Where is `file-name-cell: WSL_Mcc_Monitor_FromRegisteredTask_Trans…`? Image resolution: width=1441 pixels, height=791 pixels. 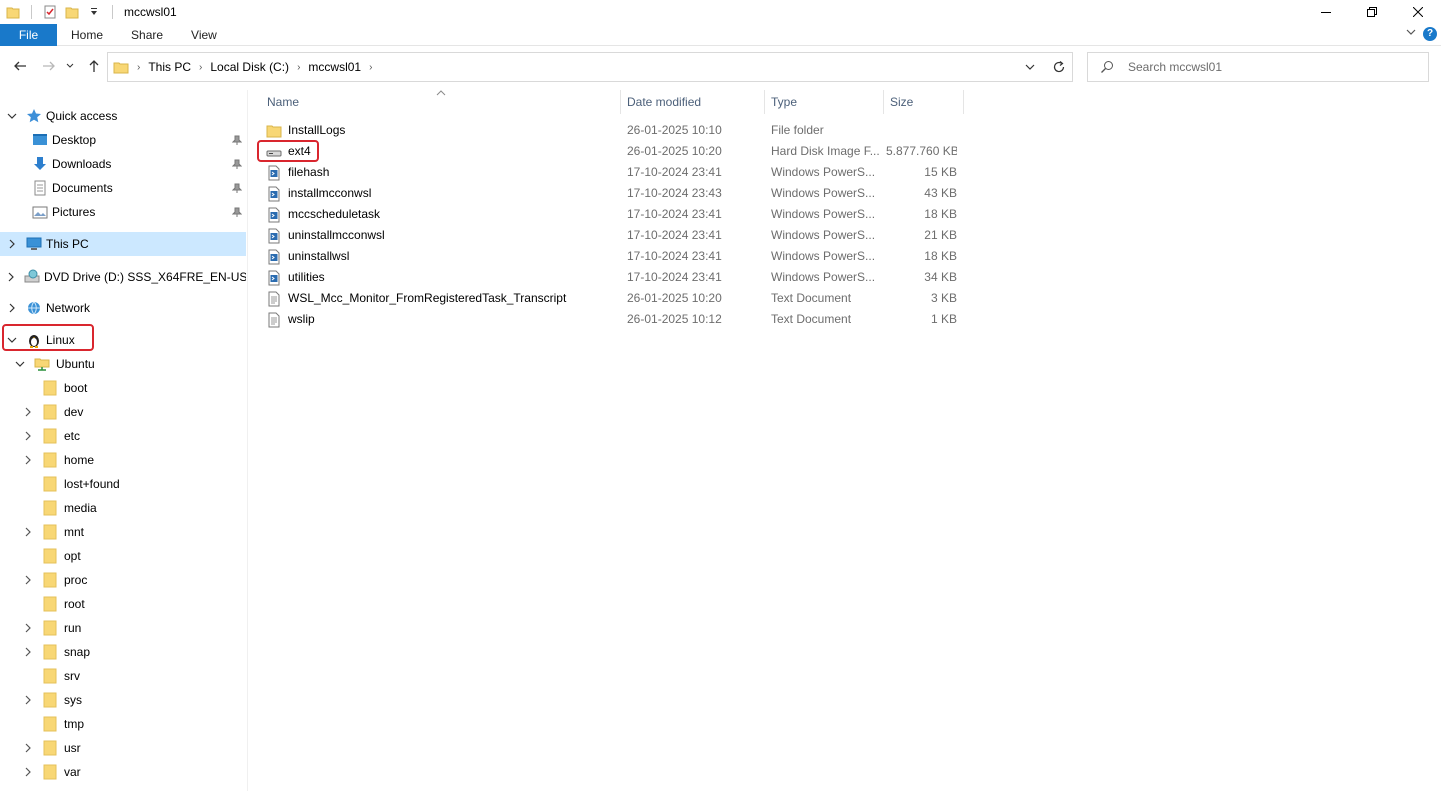 file-name-cell: WSL_Mcc_Monitor_FromRegisteredTask_Trans… is located at coordinates (436, 298).